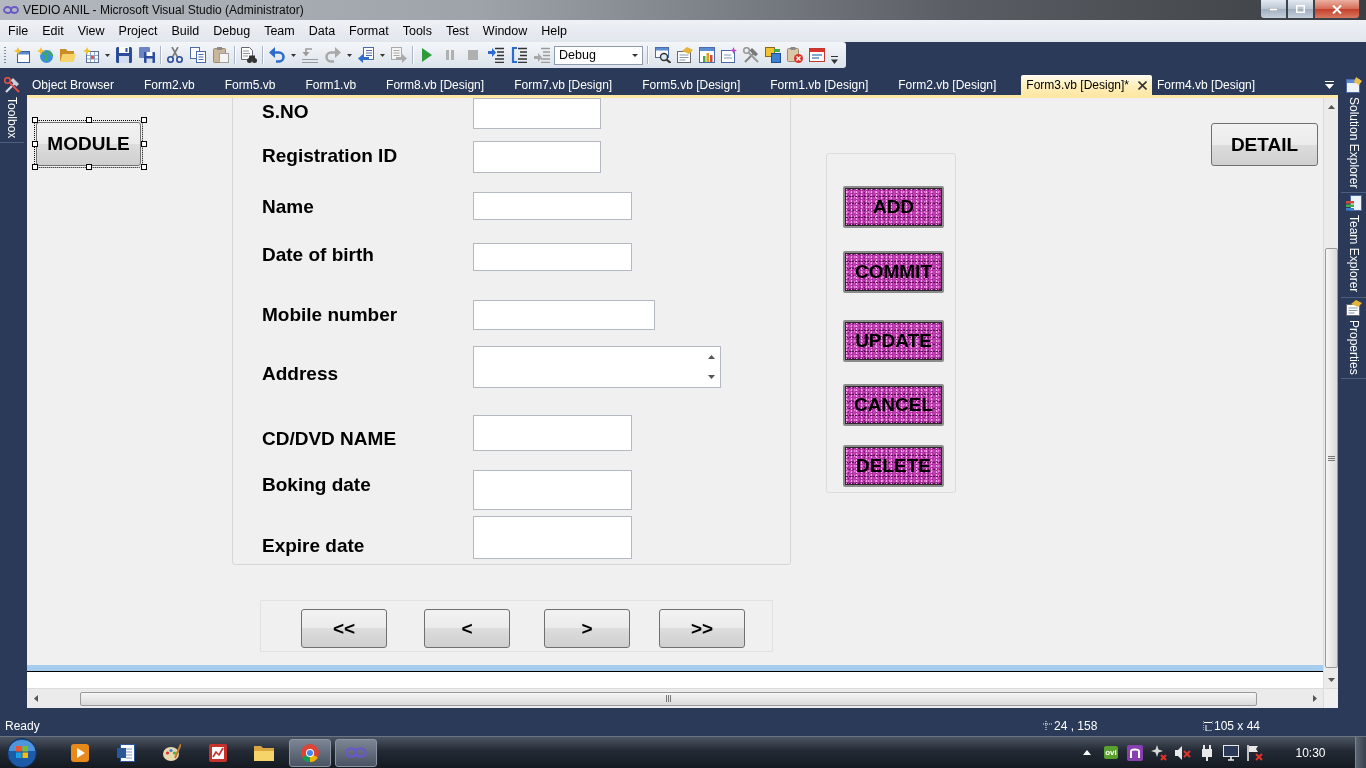  Describe the element at coordinates (1216, 85) in the screenshot. I see `document-tab: Form4.vb [Design]` at that location.